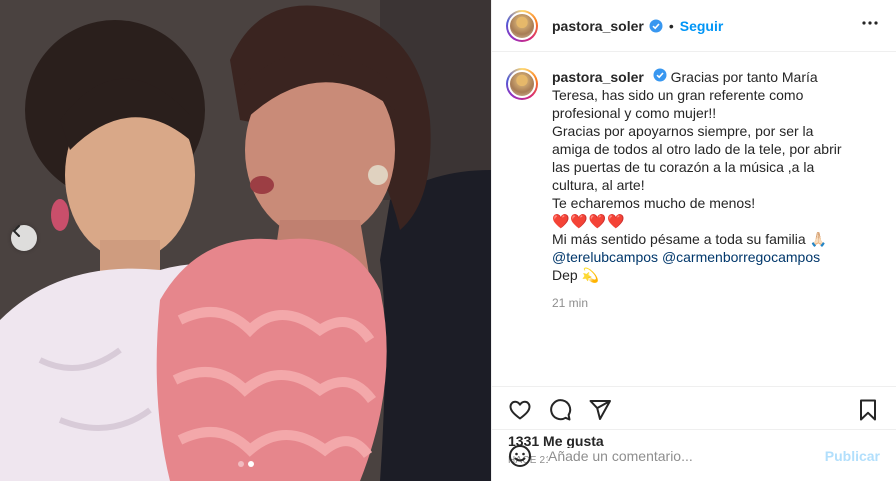 This screenshot has height=481, width=896. Describe the element at coordinates (589, 221) in the screenshot. I see `hearts-emoji: ❤️❤️❤️❤️` at that location.